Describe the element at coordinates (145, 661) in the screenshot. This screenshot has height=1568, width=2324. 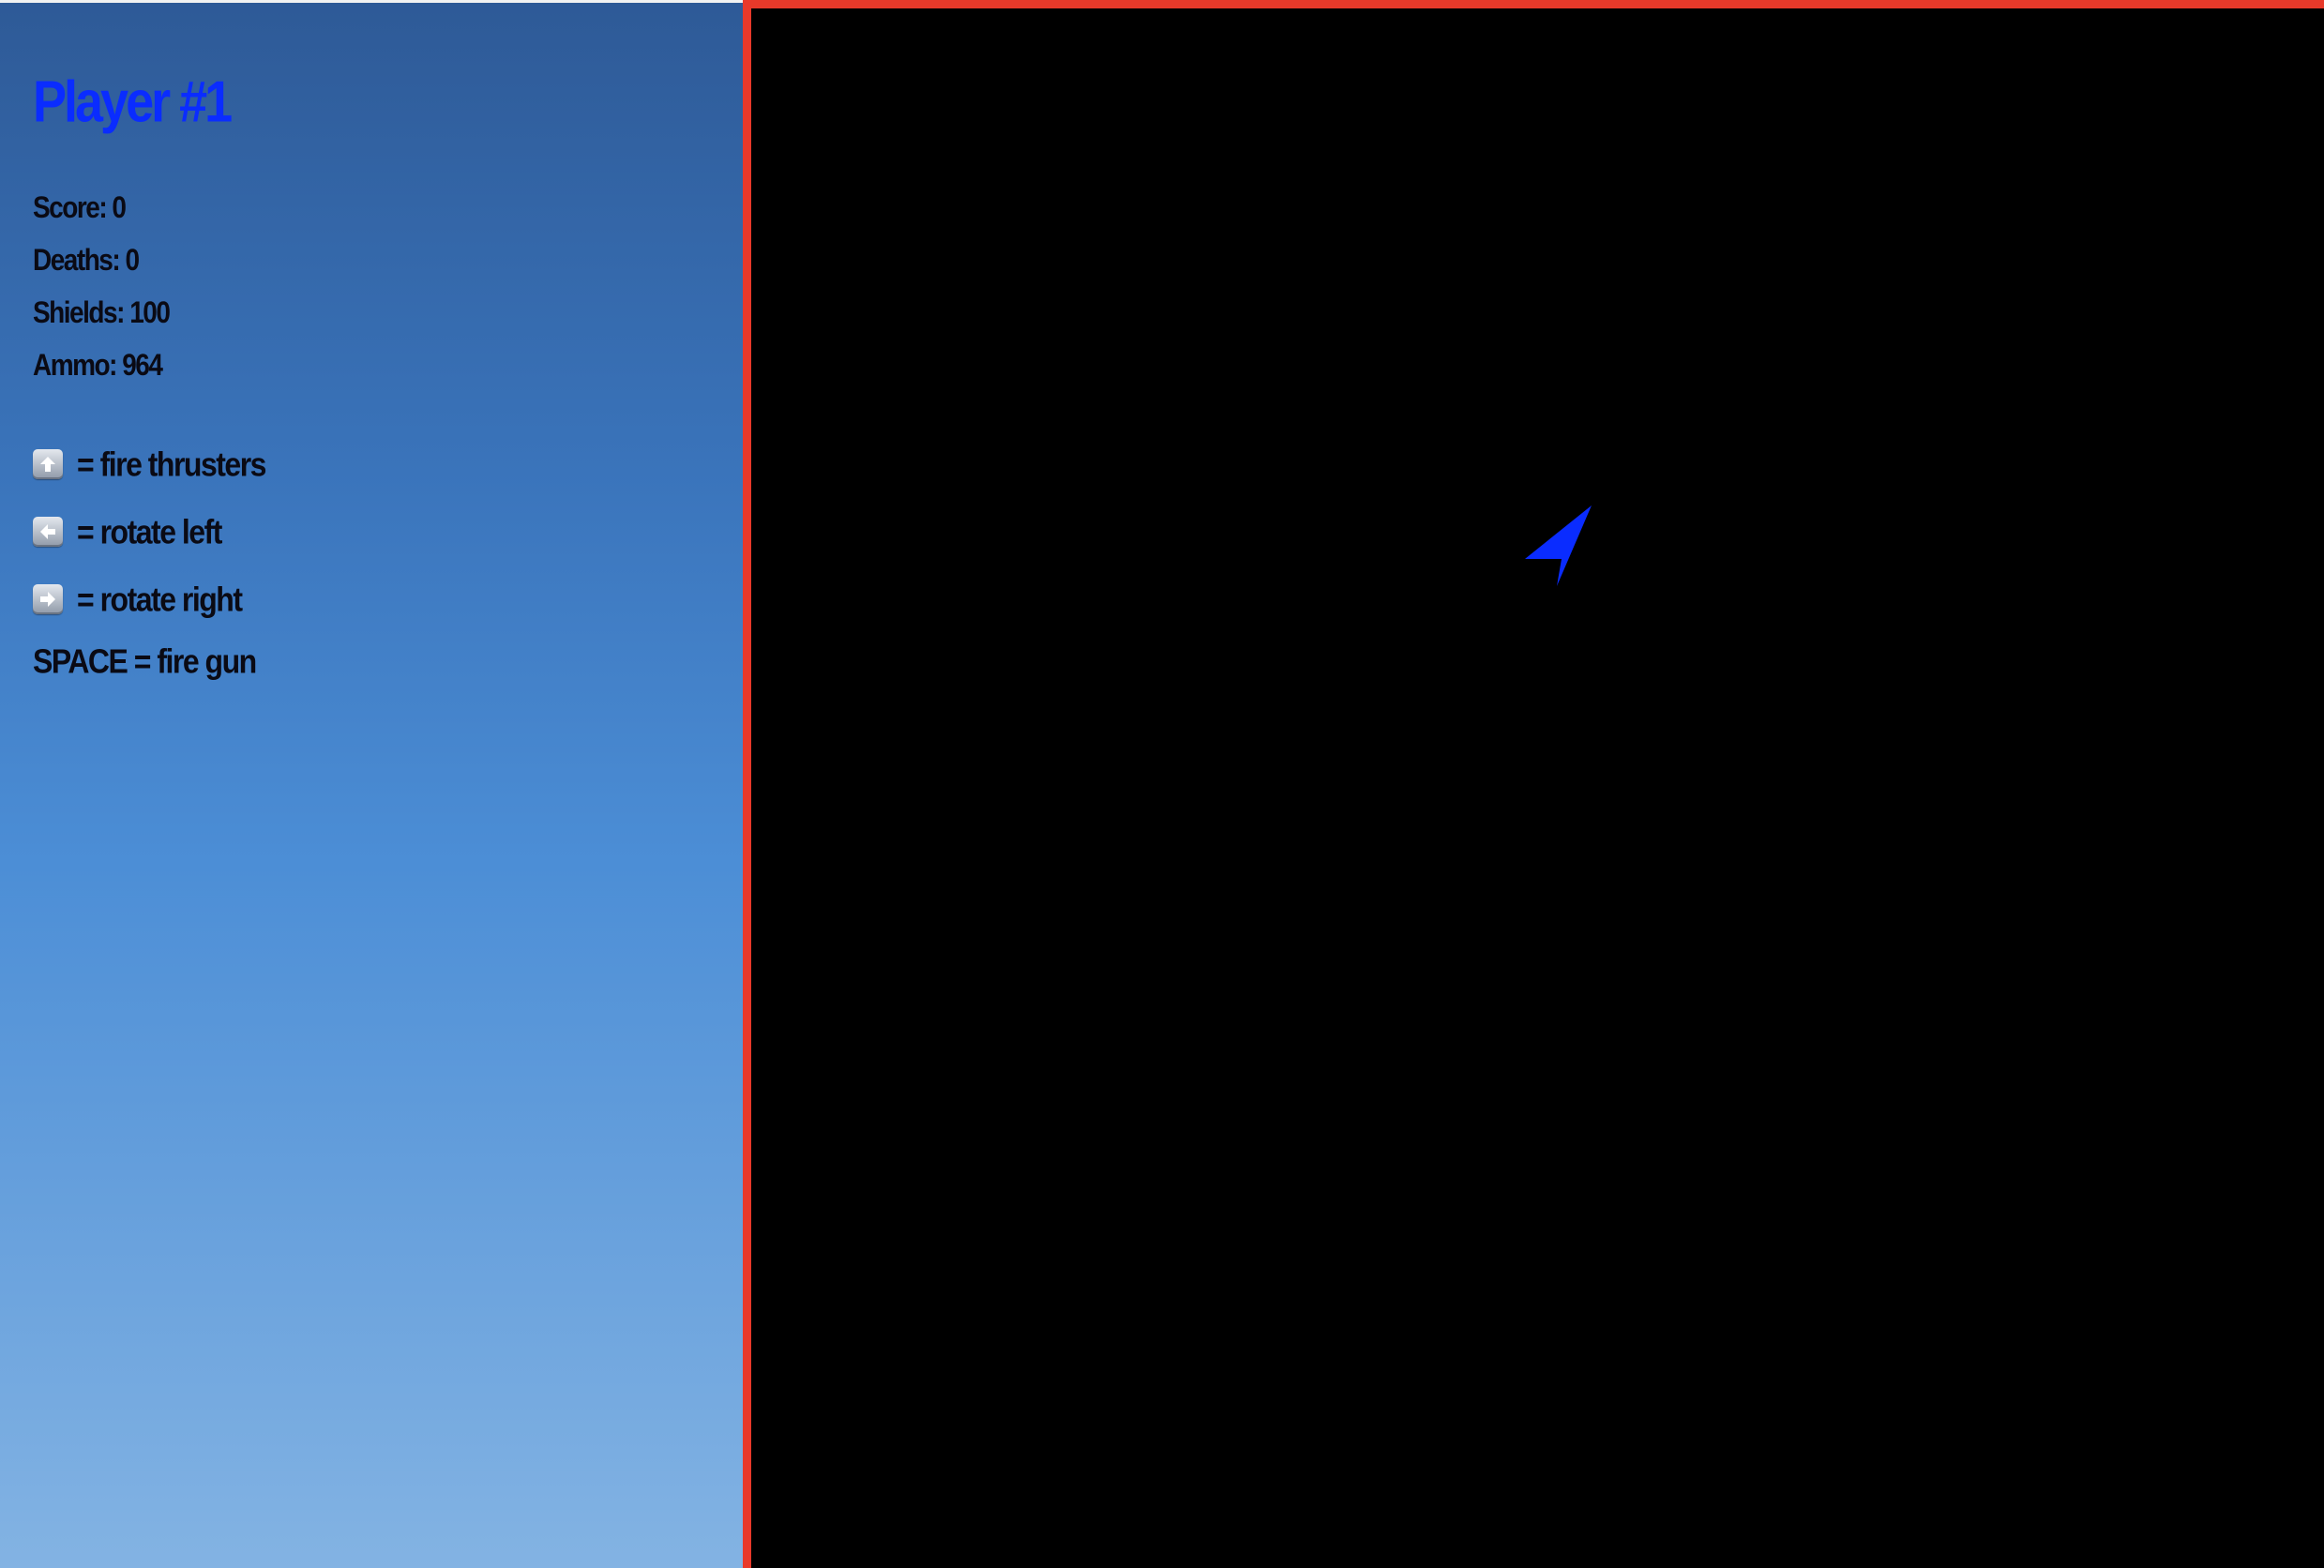
I see `control-fire-gun: SPACE = fire gun` at that location.